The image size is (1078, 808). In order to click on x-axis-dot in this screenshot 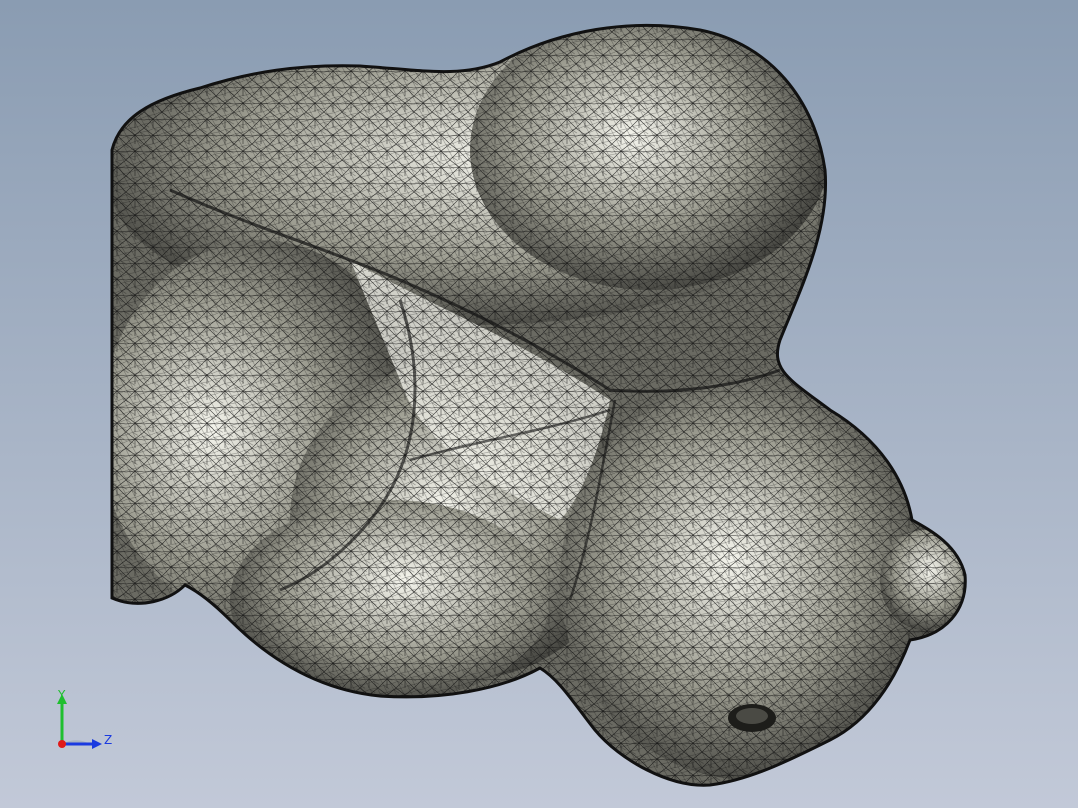, I will do `click(62, 744)`.